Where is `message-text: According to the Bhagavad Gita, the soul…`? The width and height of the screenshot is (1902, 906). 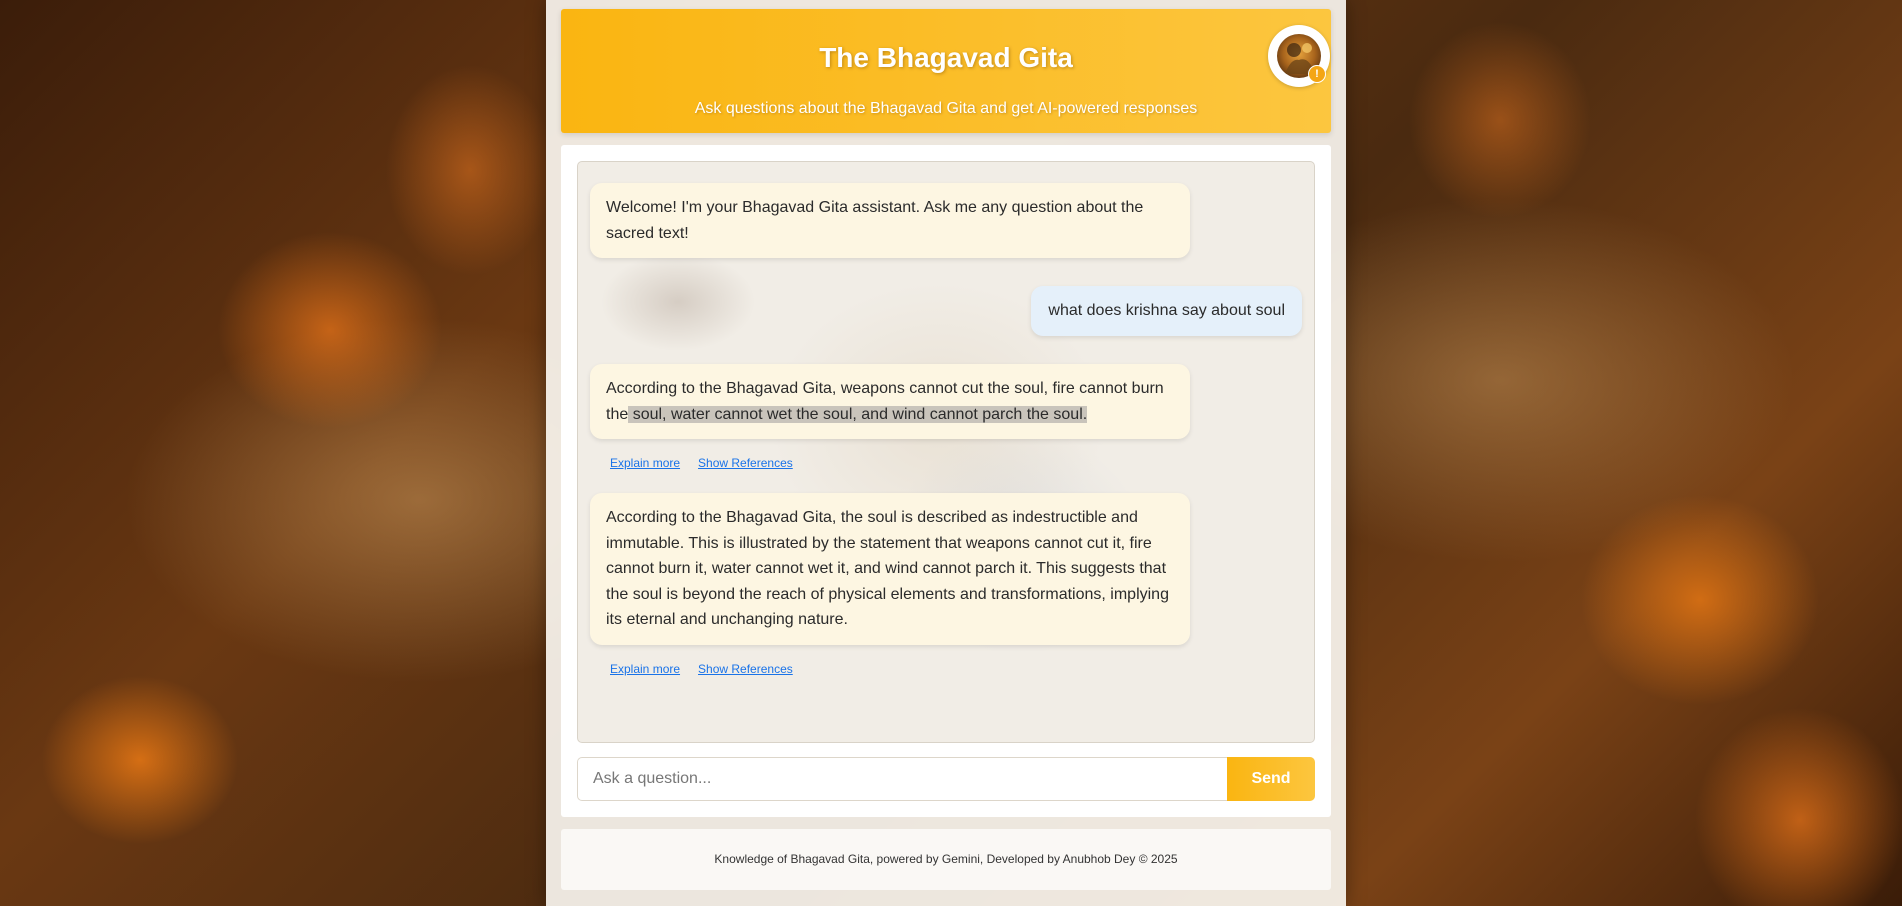
message-text: According to the Bhagavad Gita, the soul… is located at coordinates (887, 568).